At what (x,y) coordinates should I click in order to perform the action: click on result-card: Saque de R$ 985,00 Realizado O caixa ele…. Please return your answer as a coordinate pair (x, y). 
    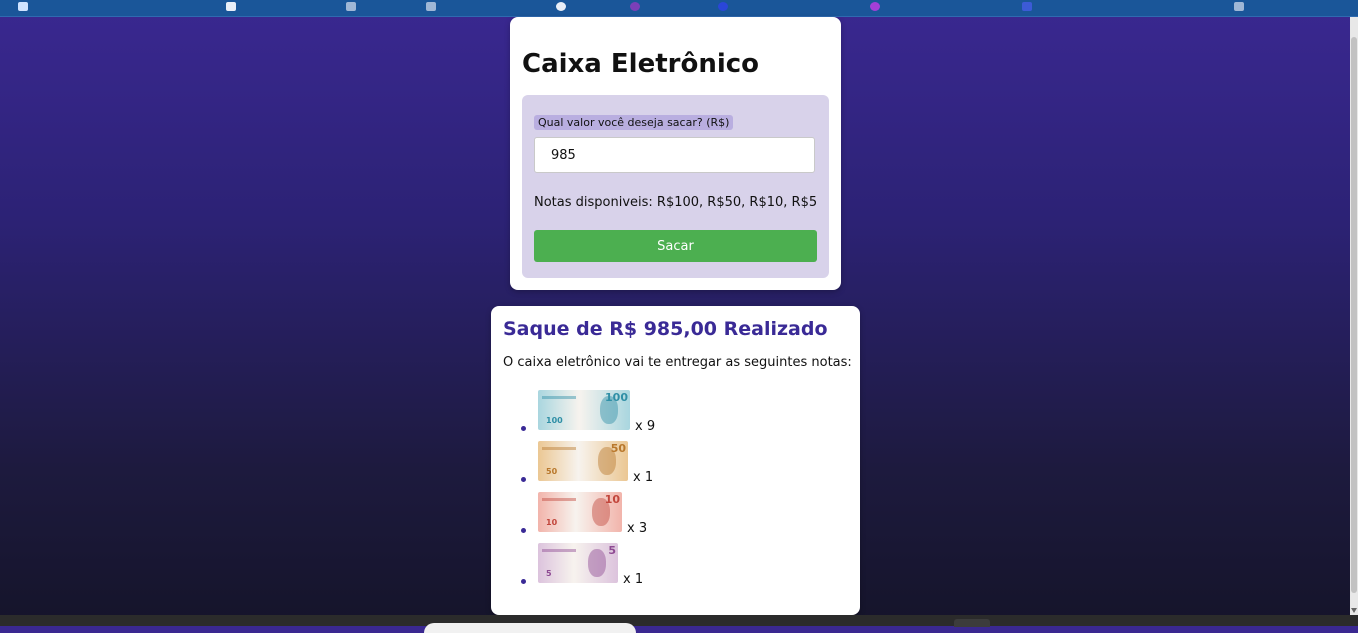
    Looking at the image, I should click on (675, 460).